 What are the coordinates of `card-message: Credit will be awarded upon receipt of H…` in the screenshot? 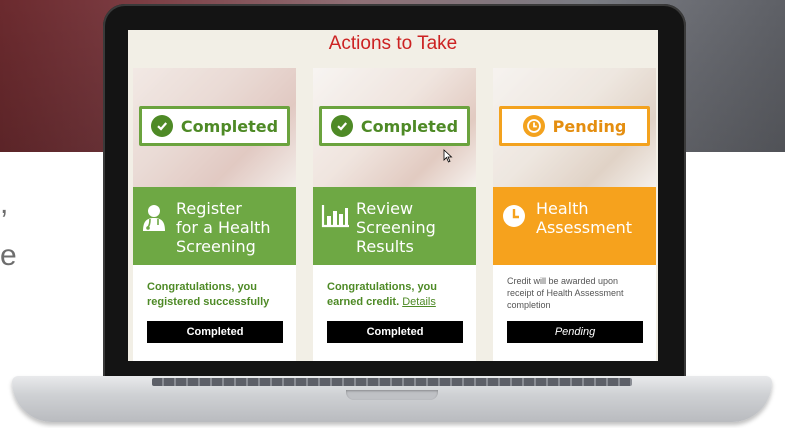 It's located at (565, 293).